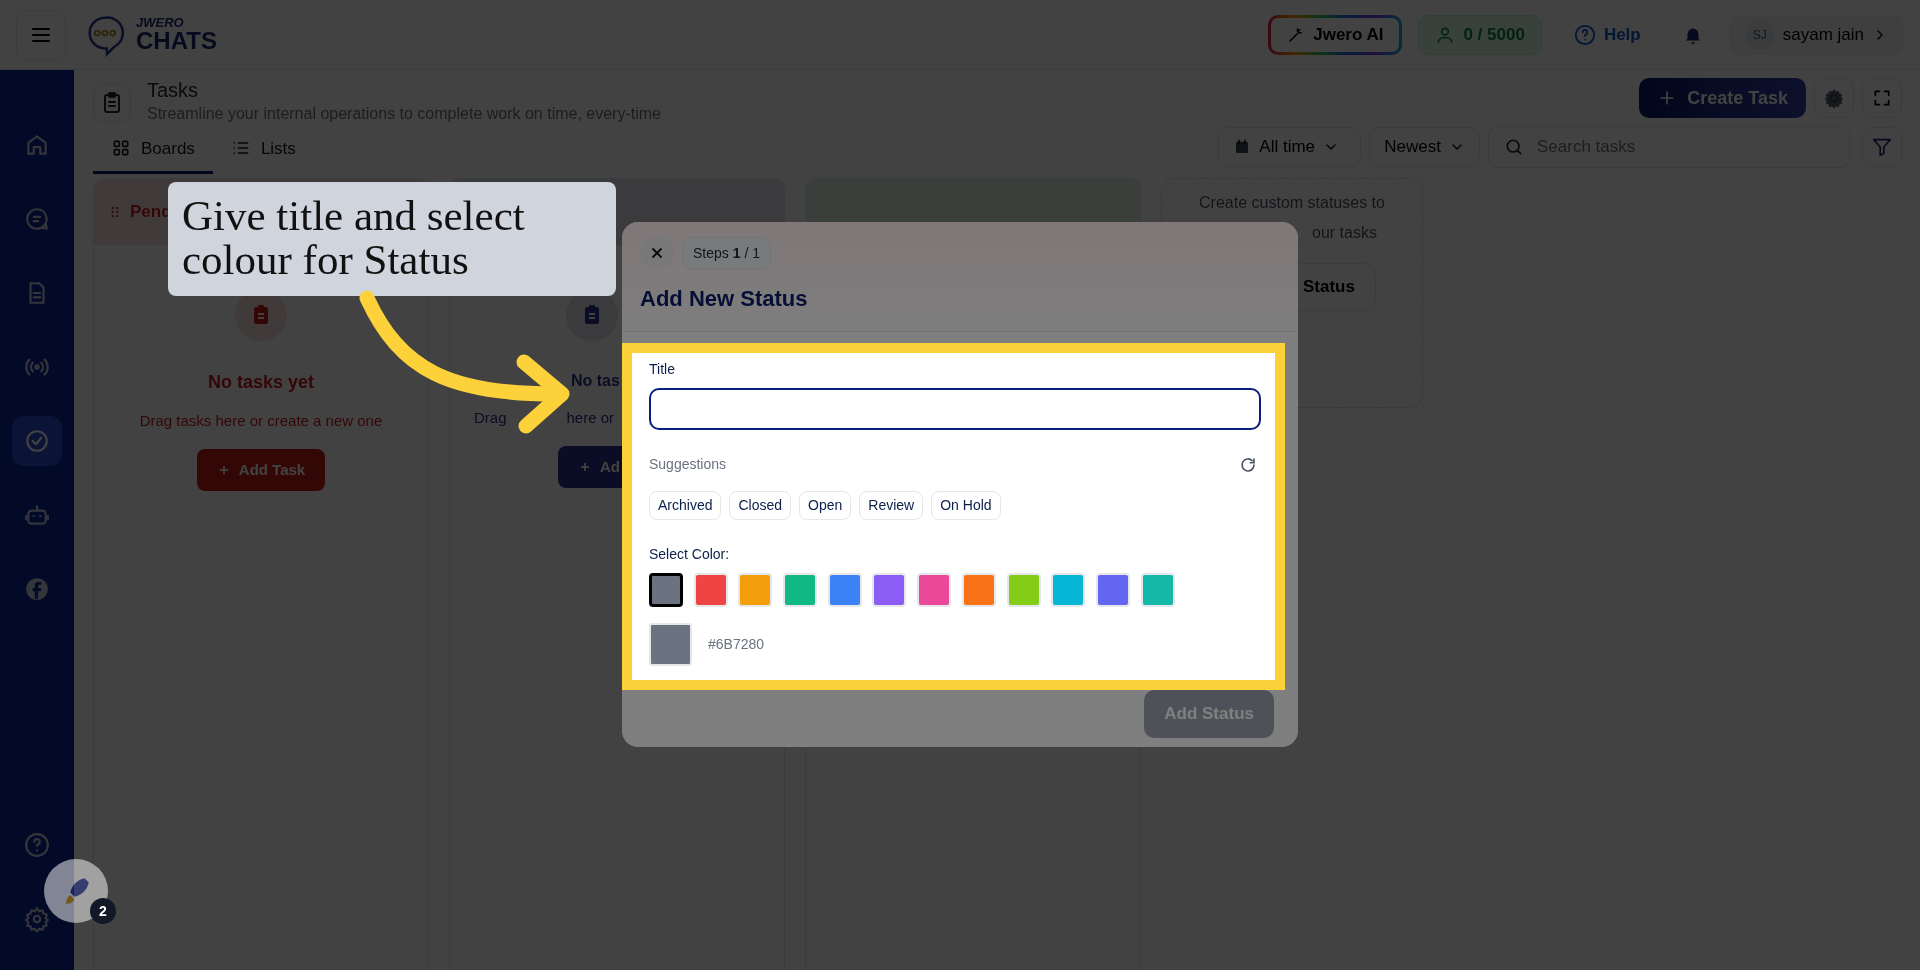  Describe the element at coordinates (955, 409) in the screenshot. I see `title-input-field` at that location.